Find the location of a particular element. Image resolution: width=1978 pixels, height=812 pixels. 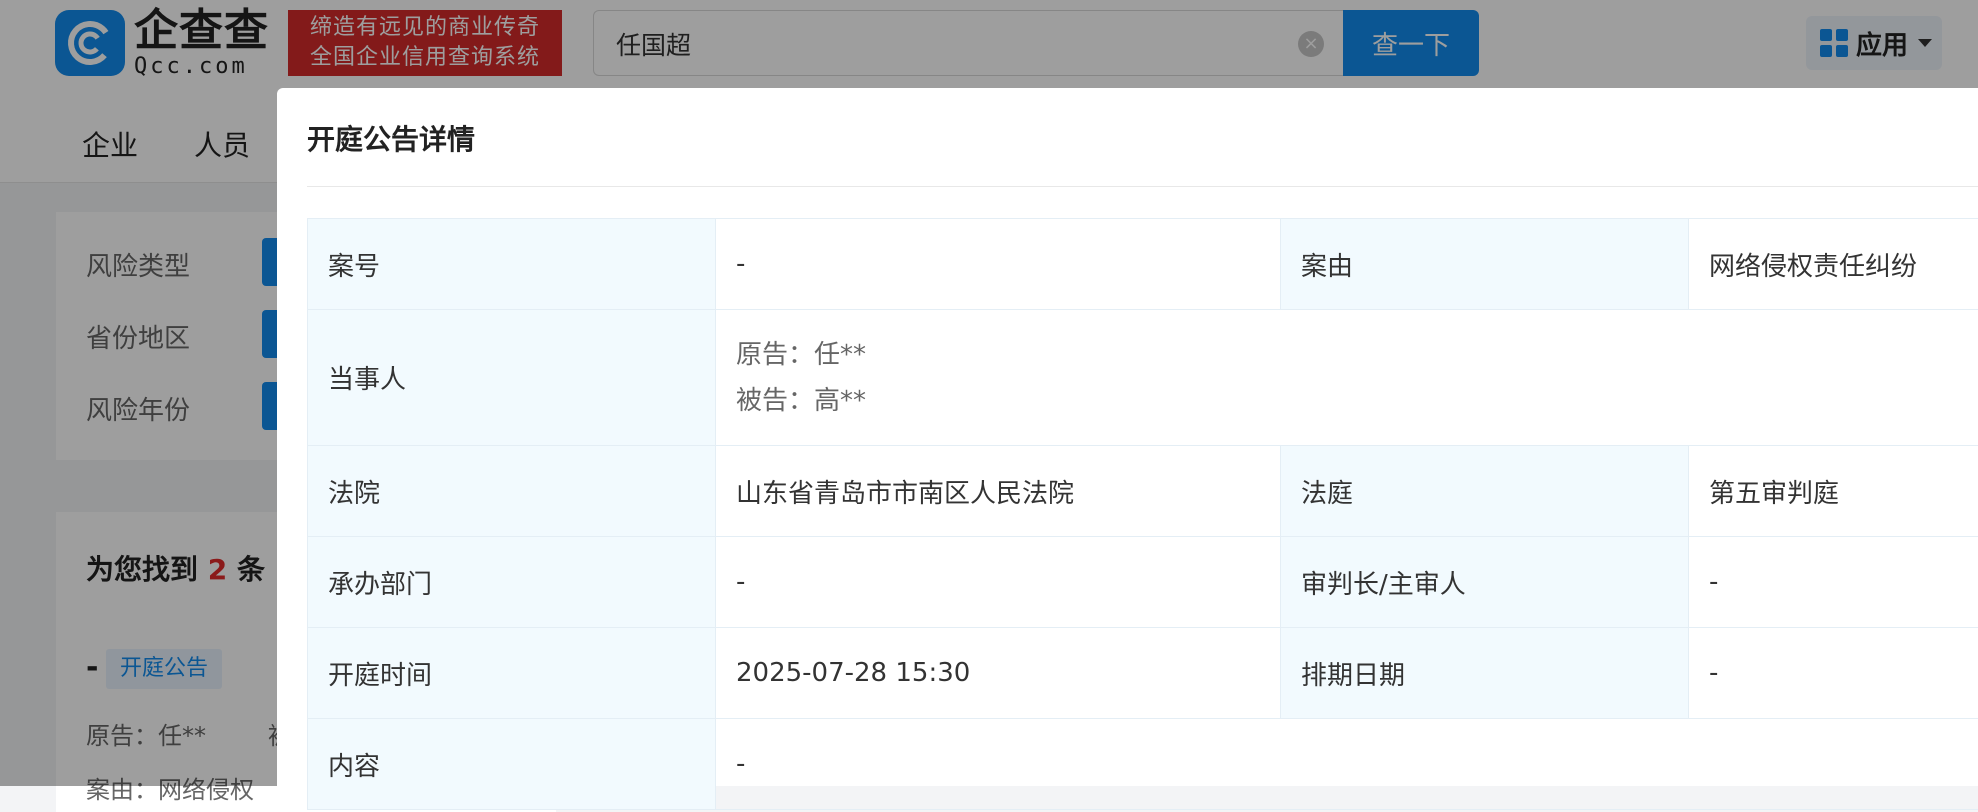

table-row: 承办部门 - 审判长/主审人 - is located at coordinates (1143, 582).